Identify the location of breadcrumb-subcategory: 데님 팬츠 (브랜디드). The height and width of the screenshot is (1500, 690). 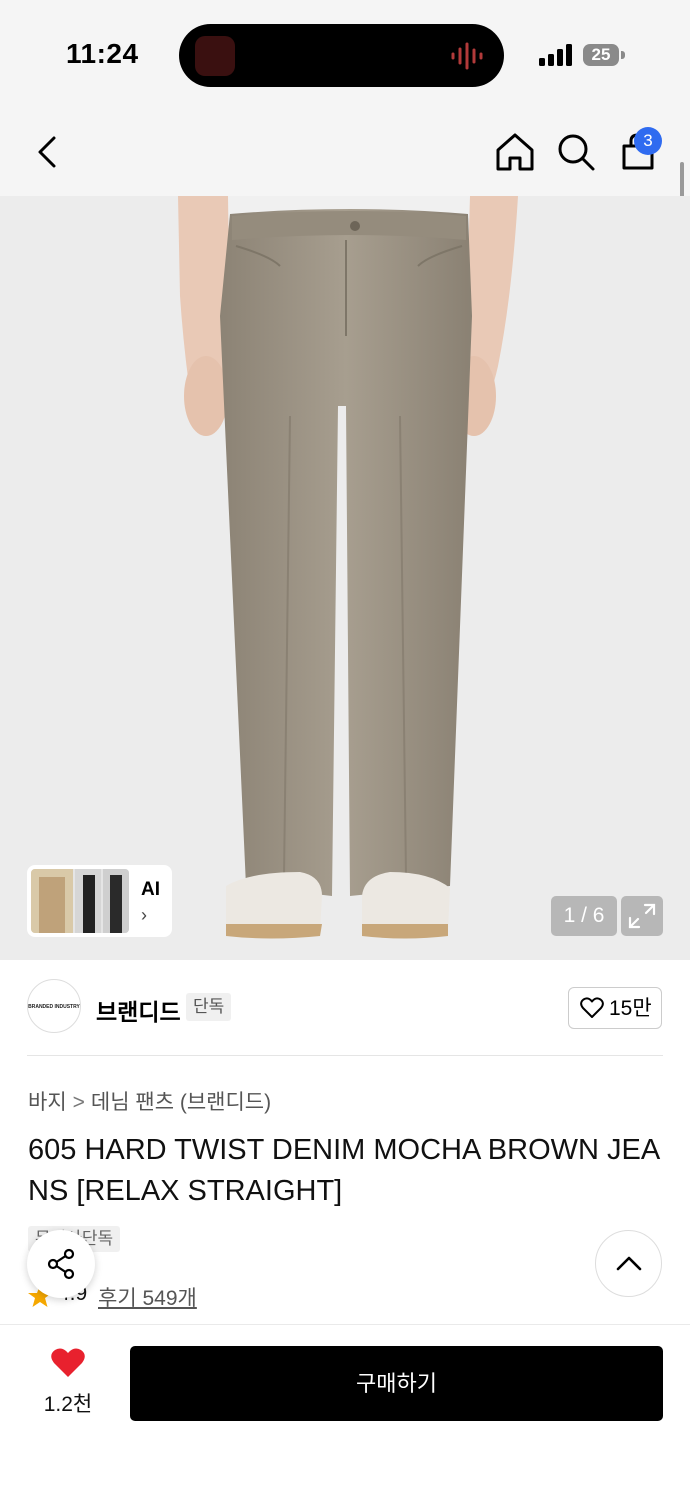
(181, 1102).